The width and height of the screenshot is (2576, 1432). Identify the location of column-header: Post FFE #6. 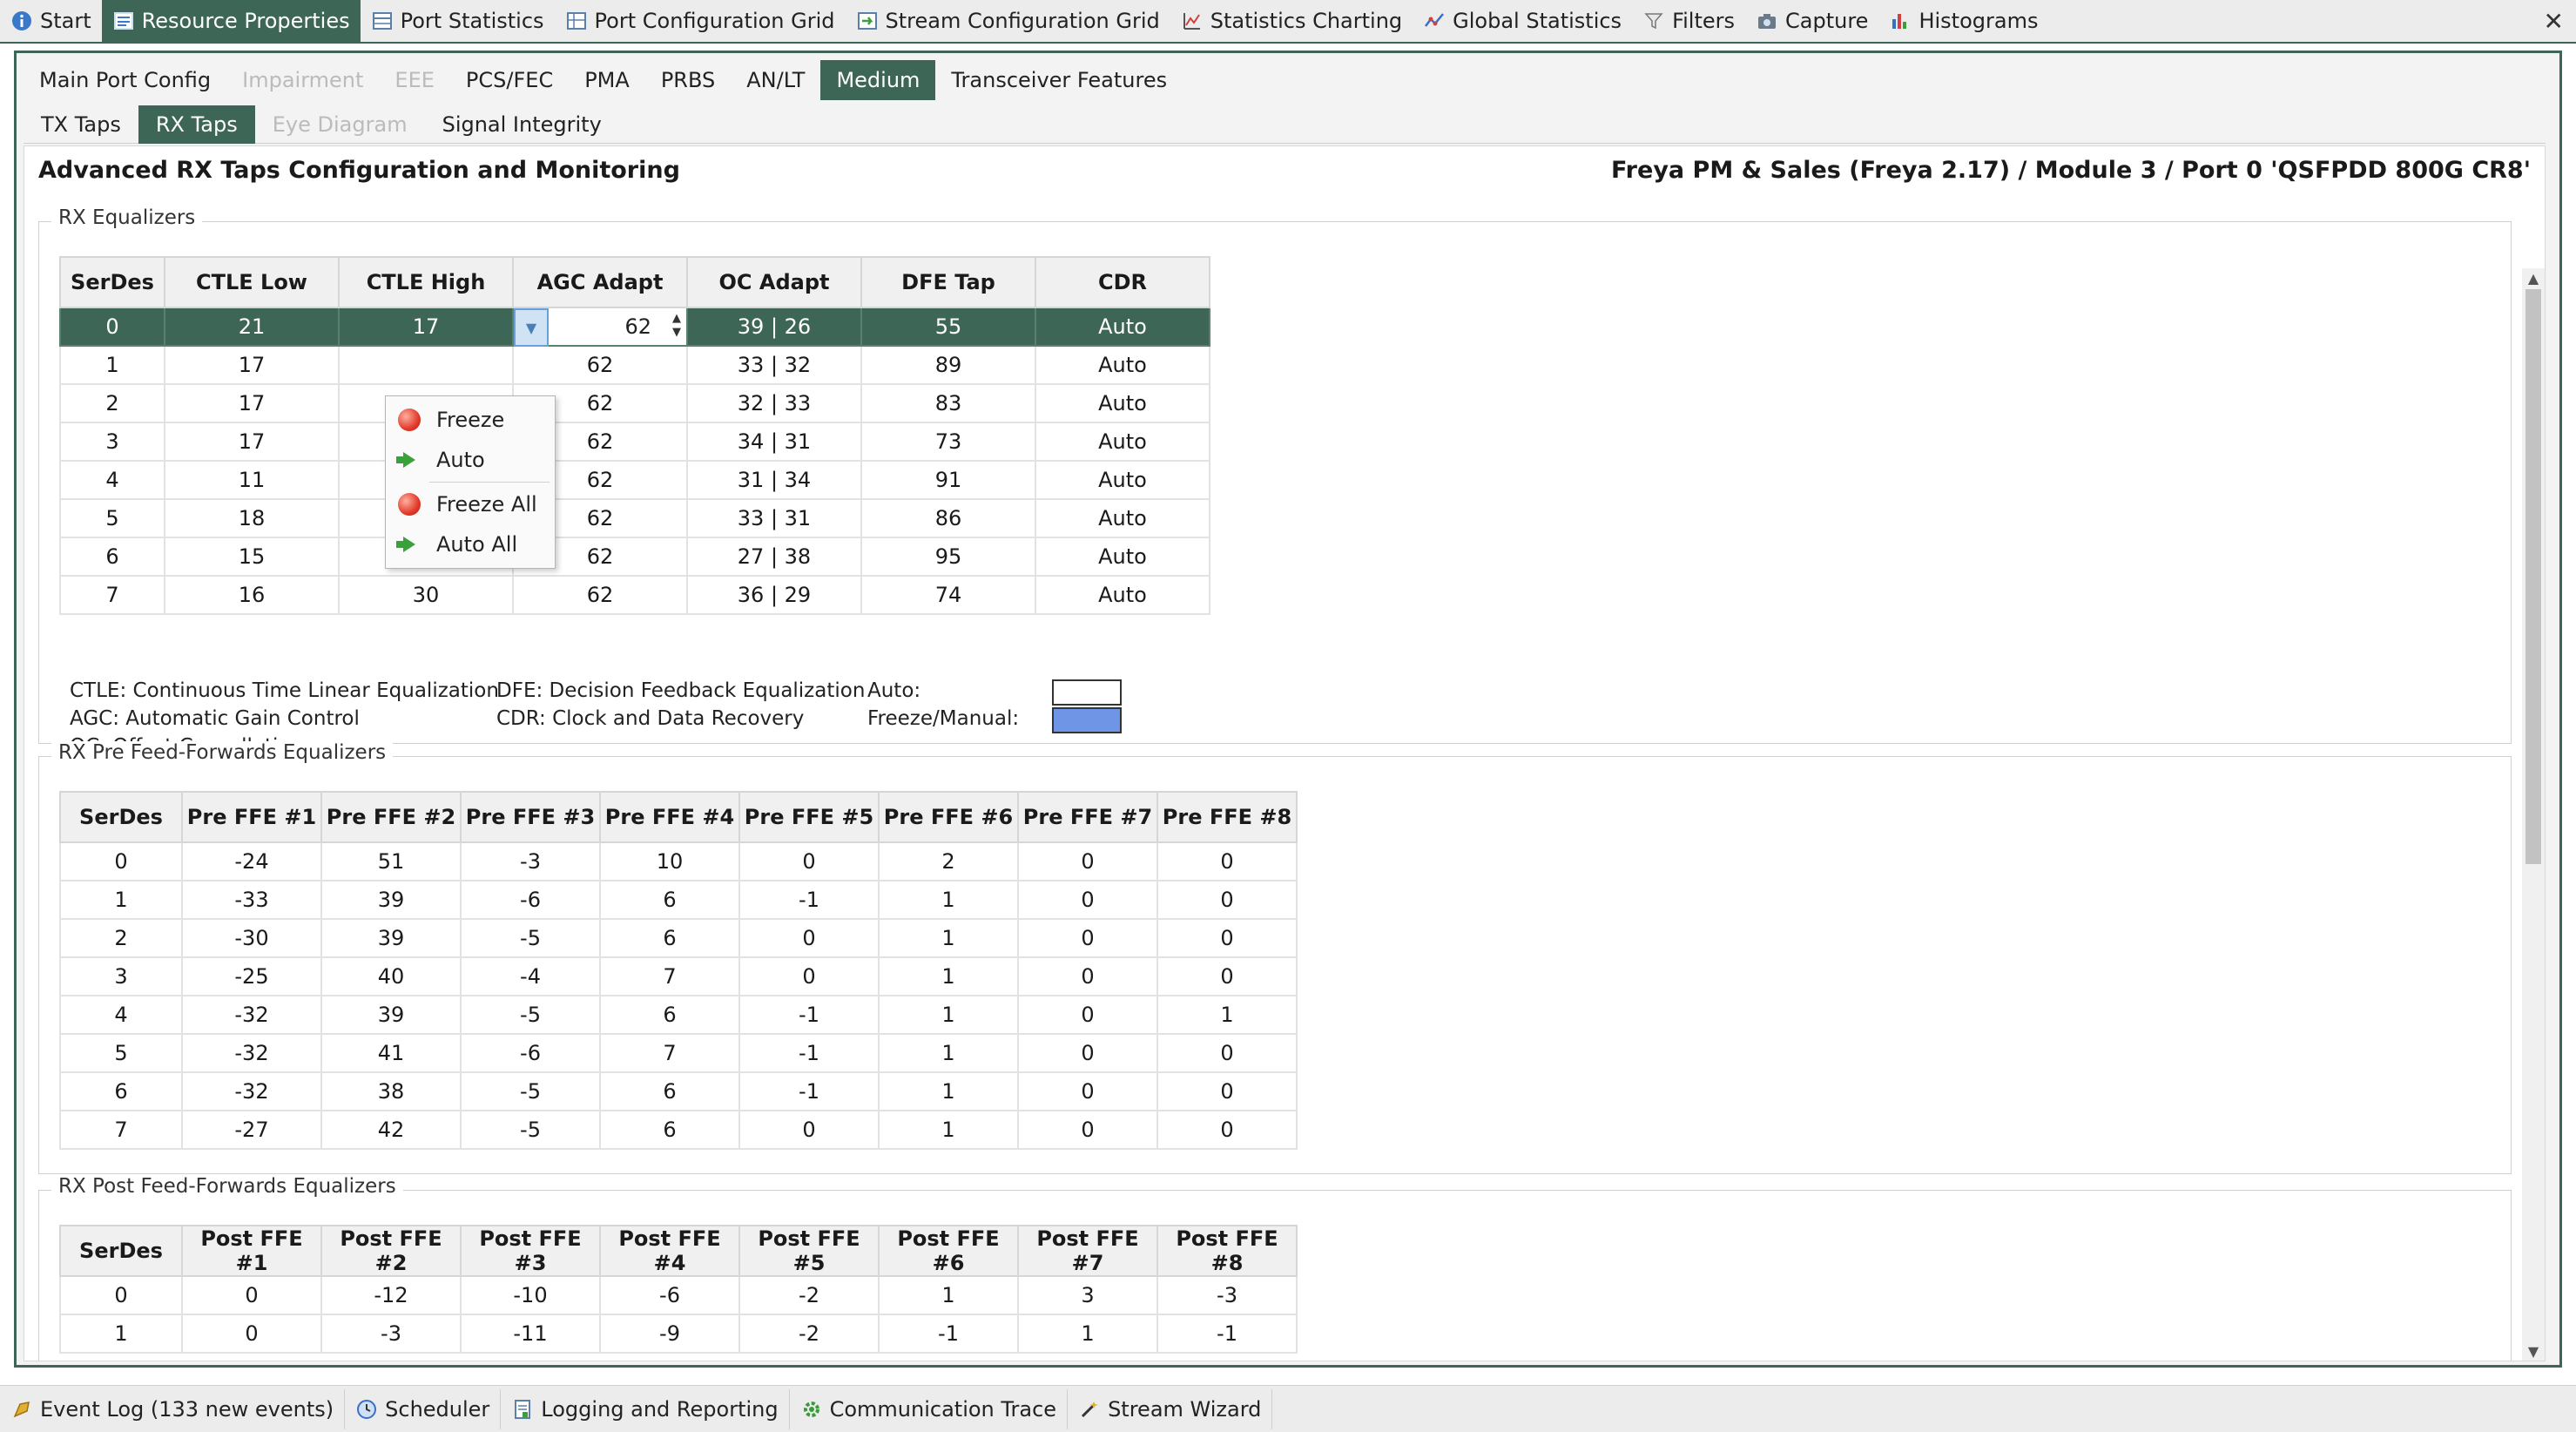
(949, 1251).